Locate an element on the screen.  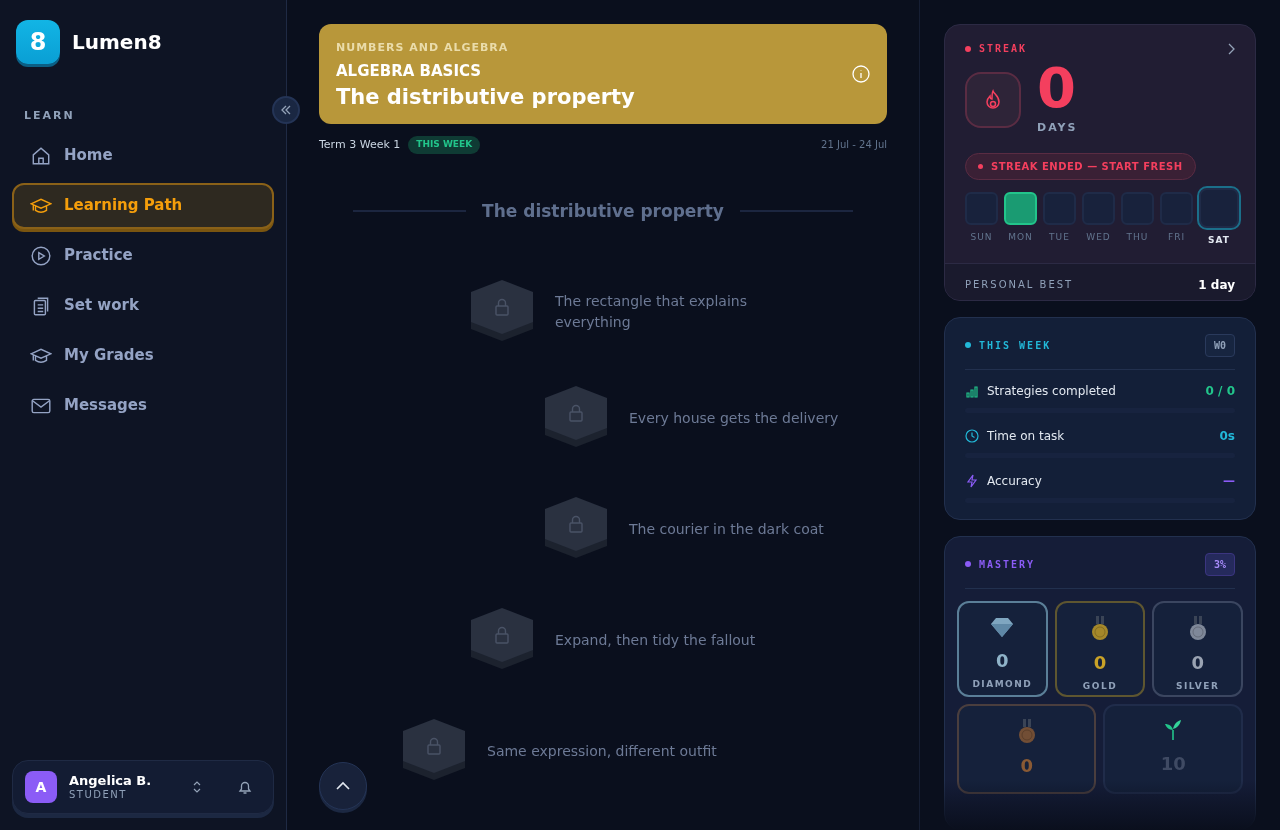
best-label: PERSONAL BEST is located at coordinates (1019, 285).